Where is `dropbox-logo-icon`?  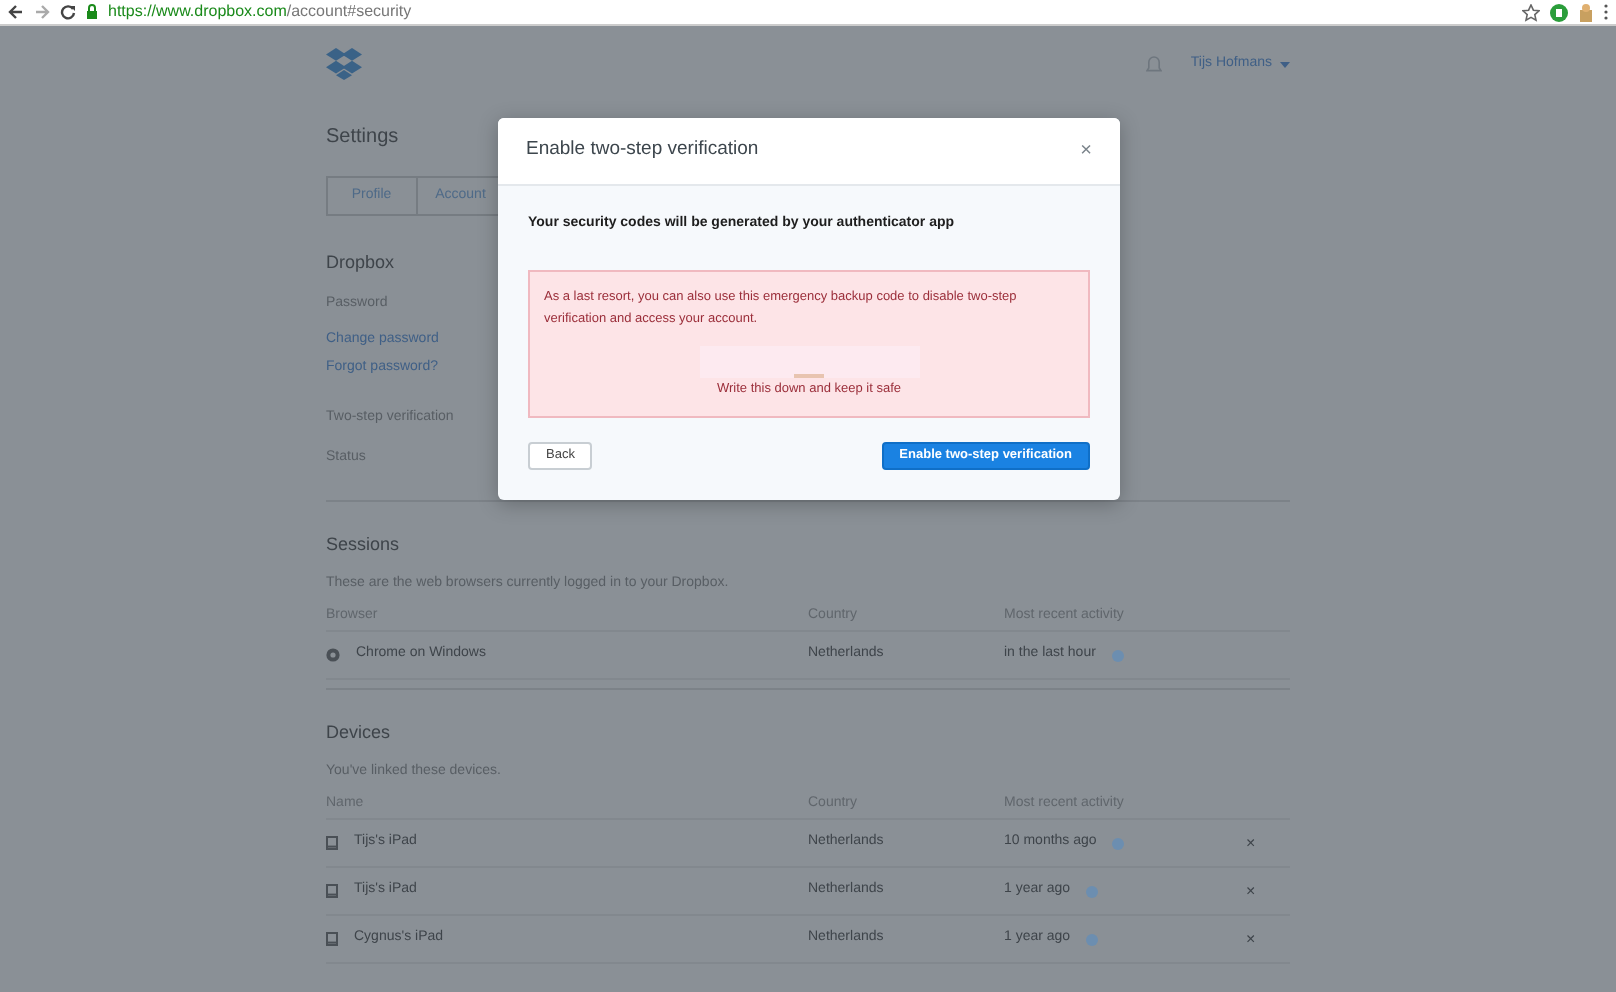 dropbox-logo-icon is located at coordinates (344, 64).